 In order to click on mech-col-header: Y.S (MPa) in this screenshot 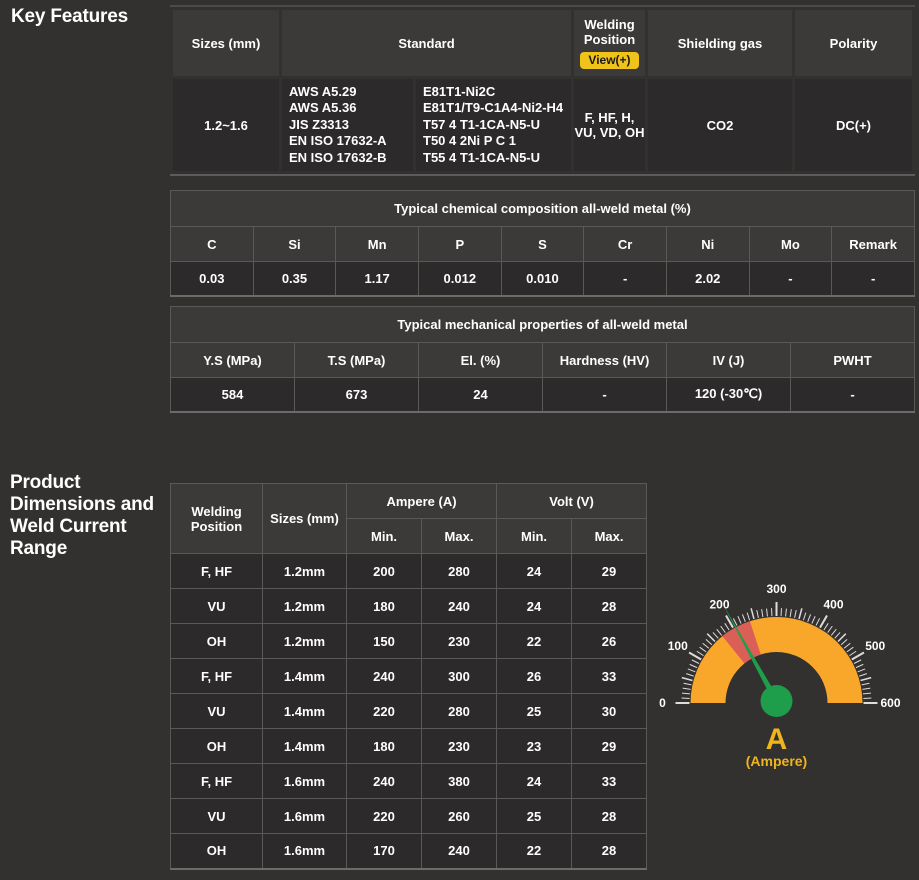, I will do `click(232, 360)`.